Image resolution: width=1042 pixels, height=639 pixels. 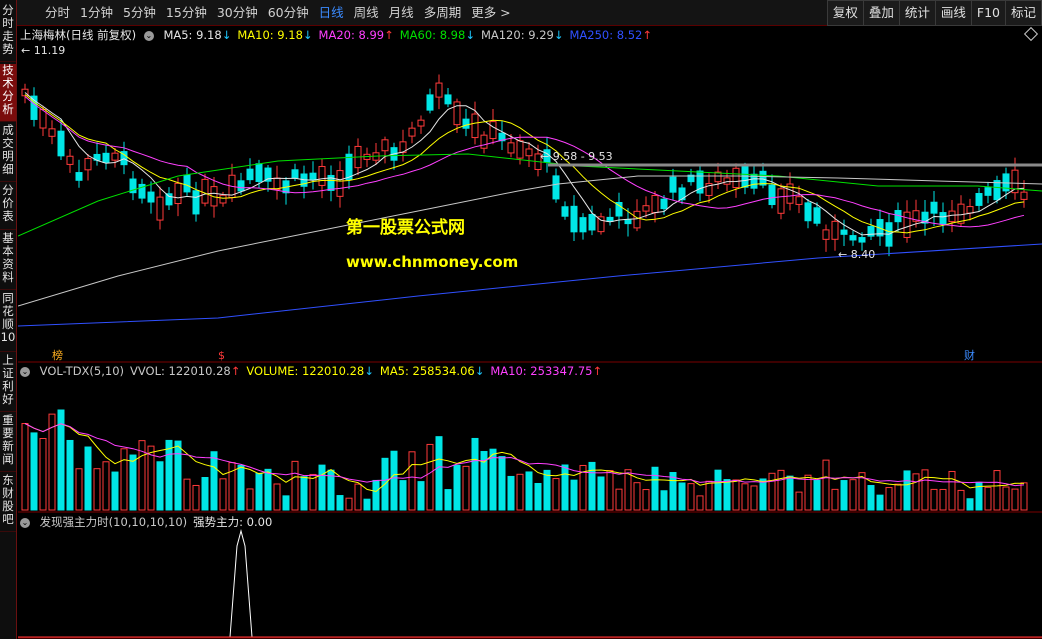 I want to click on signal-indicator: 强势主力: 0.00, so click(x=232, y=522).